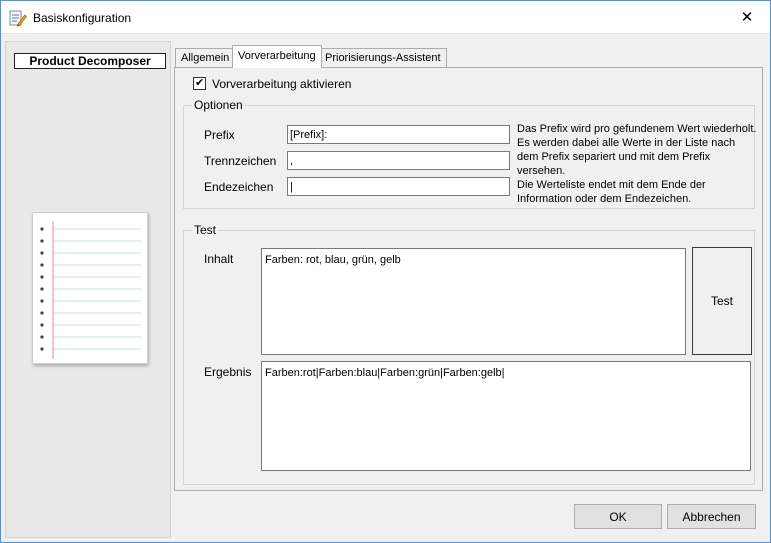  Describe the element at coordinates (18, 18) in the screenshot. I see `config-app-icon` at that location.